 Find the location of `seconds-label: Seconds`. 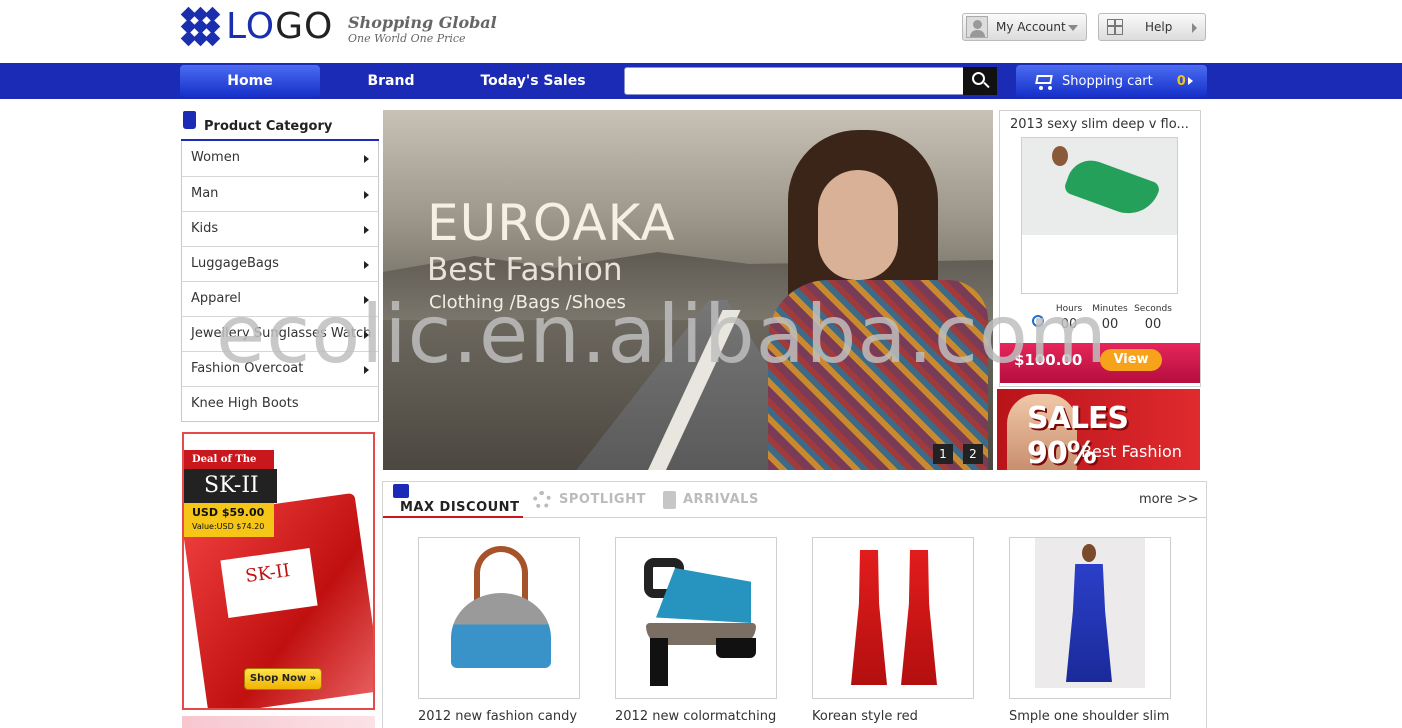

seconds-label: Seconds is located at coordinates (1153, 309).